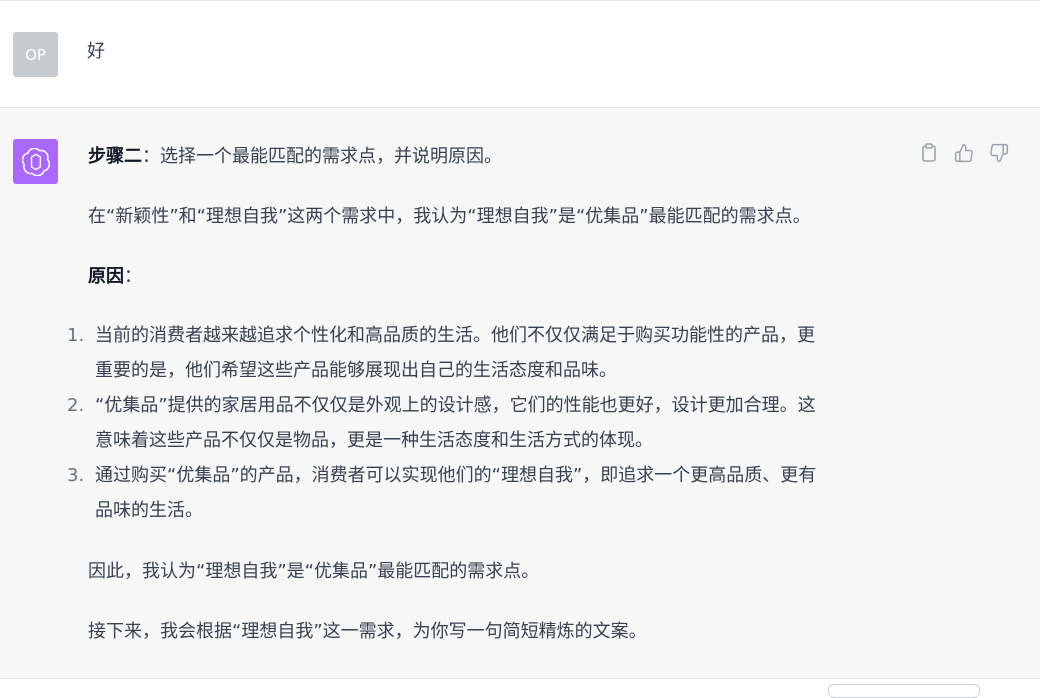 This screenshot has height=698, width=1040. I want to click on regenerate-button-edge, so click(904, 691).